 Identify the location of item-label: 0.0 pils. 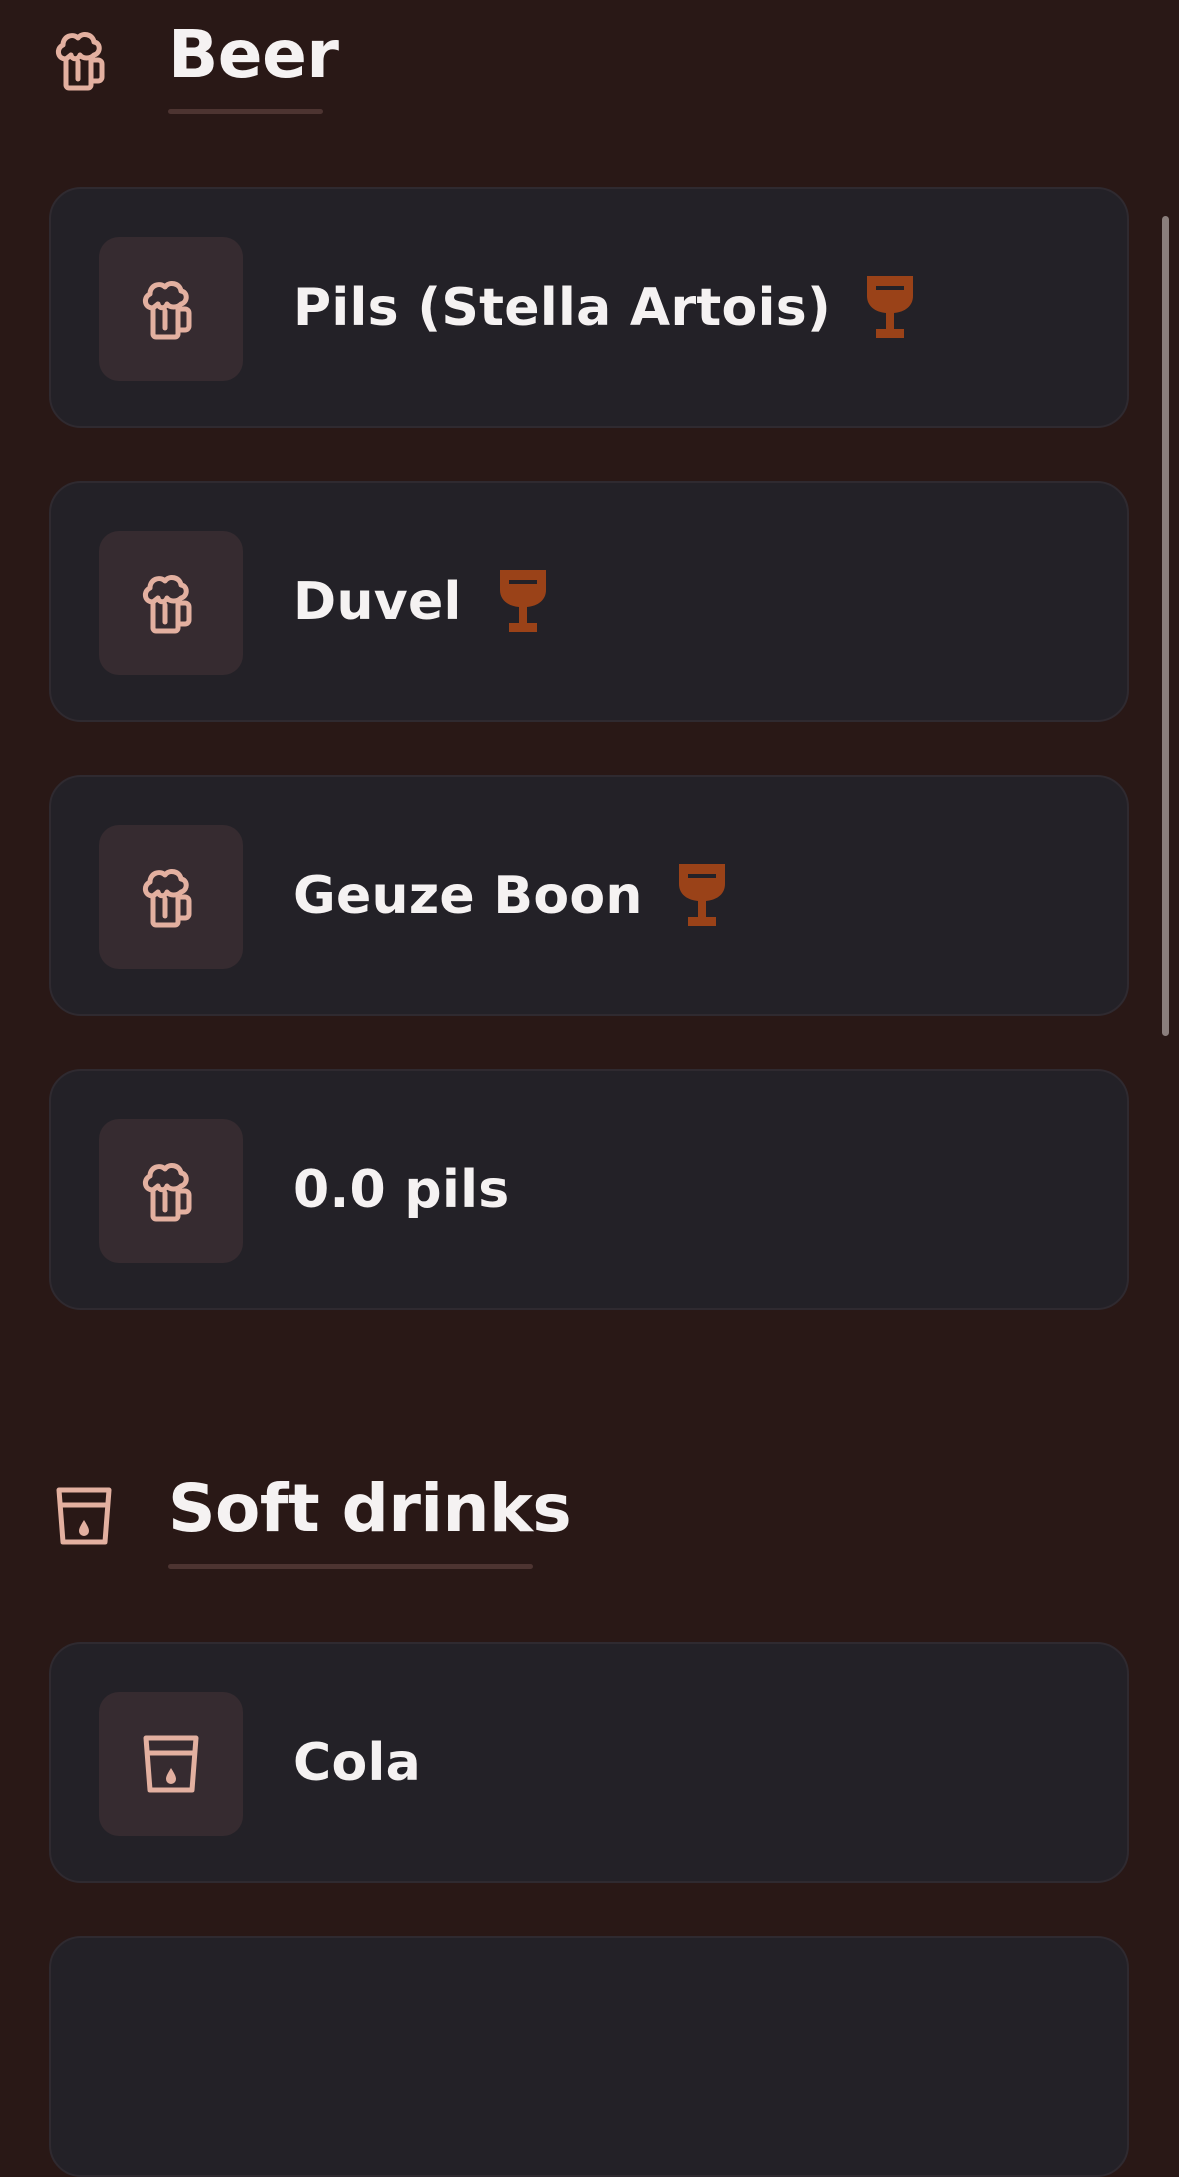
(401, 1189).